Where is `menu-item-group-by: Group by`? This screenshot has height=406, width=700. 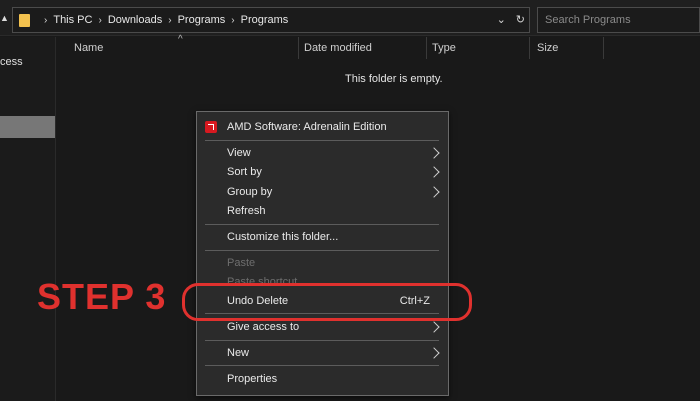 menu-item-group-by: Group by is located at coordinates (249, 192).